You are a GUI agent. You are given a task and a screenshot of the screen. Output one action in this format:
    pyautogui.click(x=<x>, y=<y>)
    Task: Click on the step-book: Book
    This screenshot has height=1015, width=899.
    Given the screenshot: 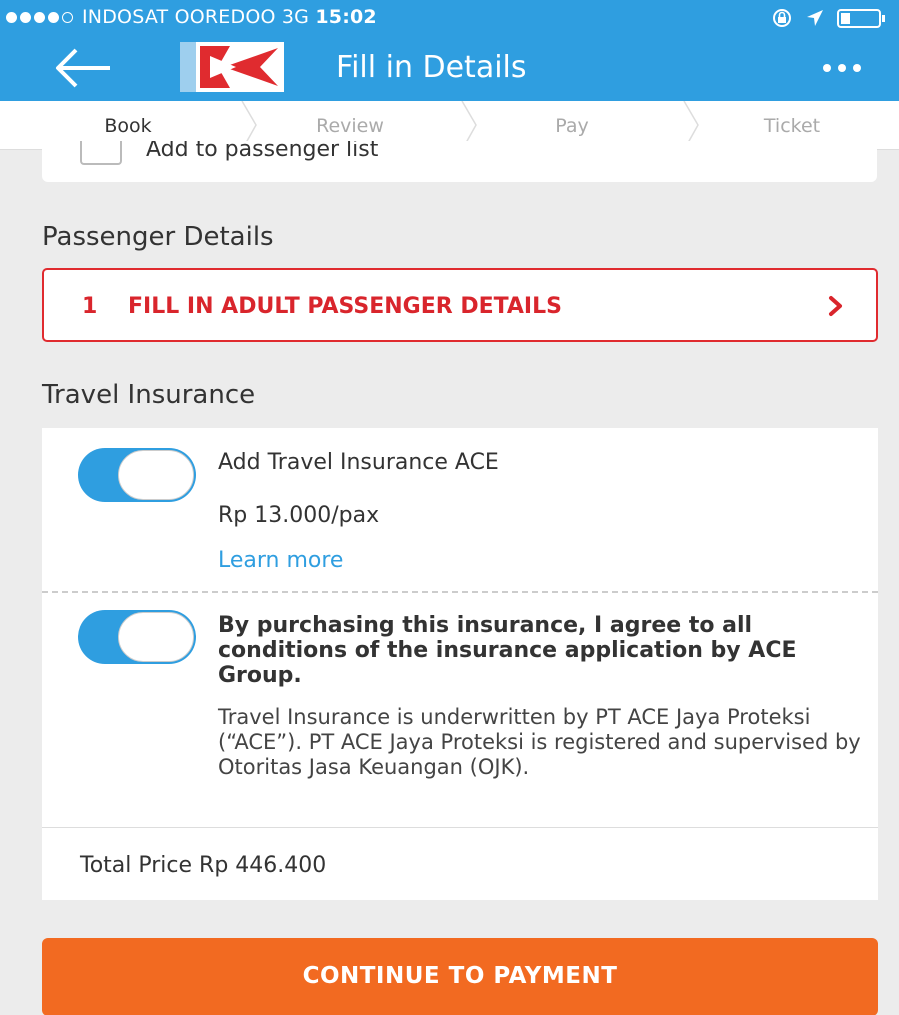 What is the action you would take?
    pyautogui.click(x=128, y=126)
    